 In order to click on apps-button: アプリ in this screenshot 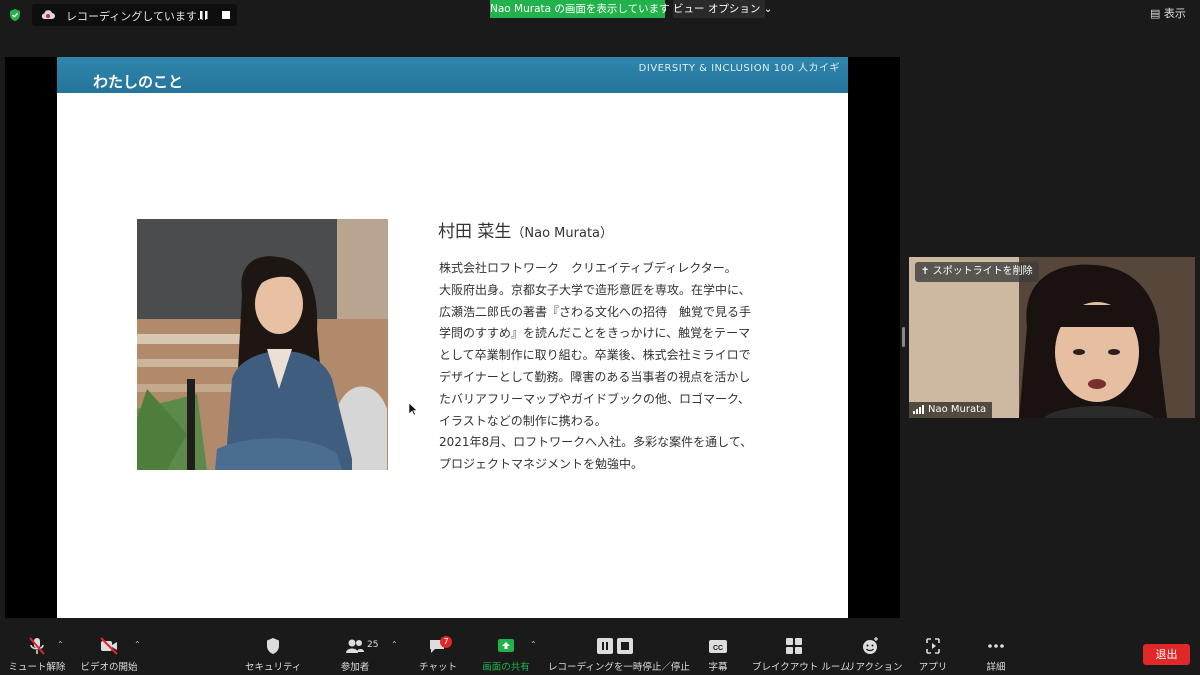, I will do `click(933, 654)`.